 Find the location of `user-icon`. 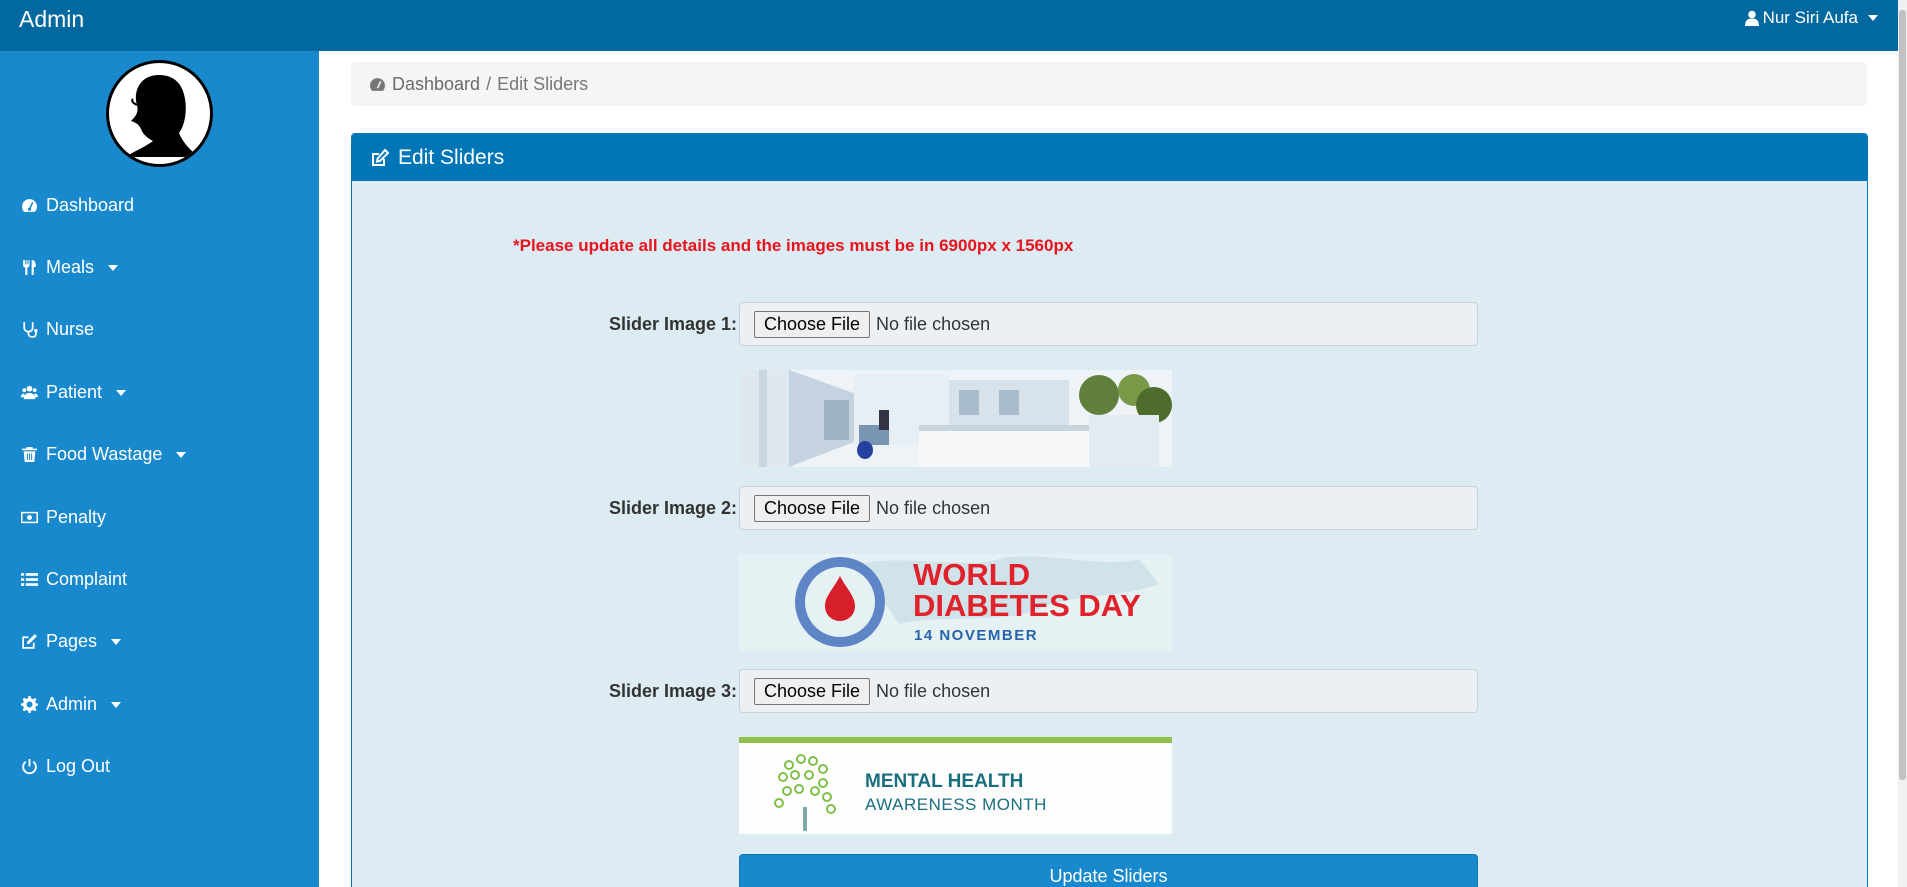

user-icon is located at coordinates (1751, 18).